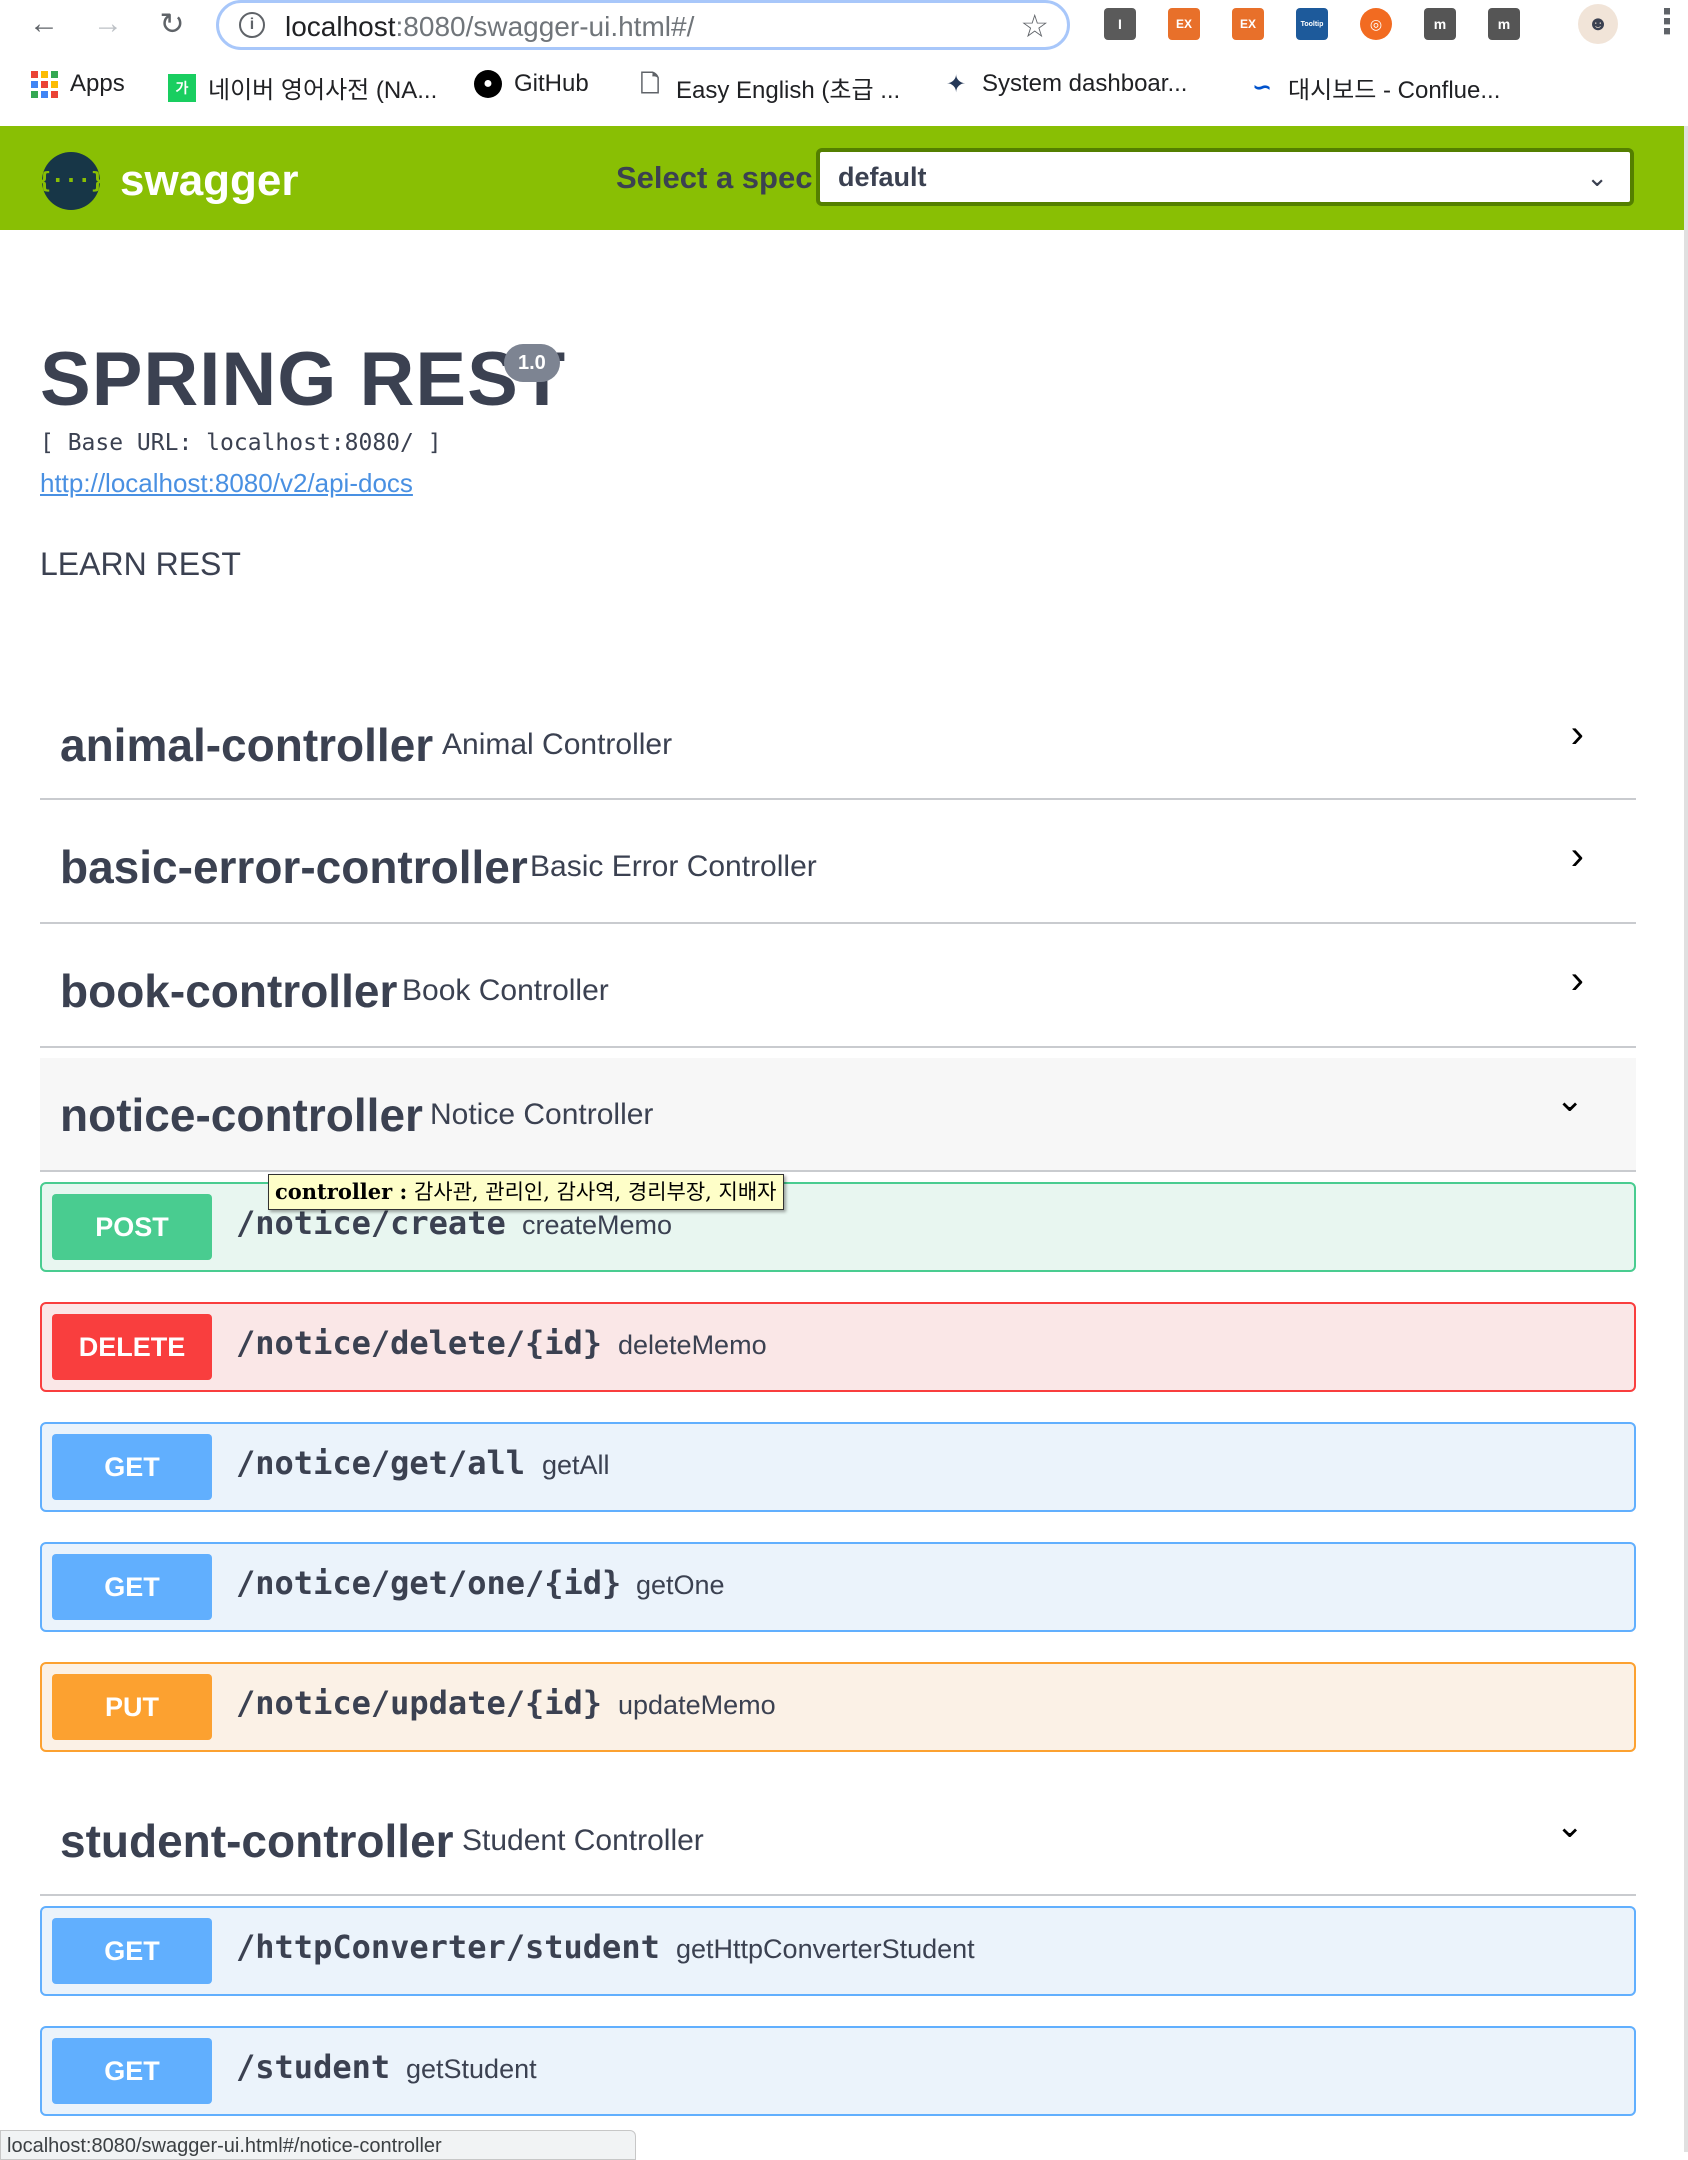 The height and width of the screenshot is (2160, 1688). What do you see at coordinates (673, 866) in the screenshot?
I see `tag-description: Basic Error Controller` at bounding box center [673, 866].